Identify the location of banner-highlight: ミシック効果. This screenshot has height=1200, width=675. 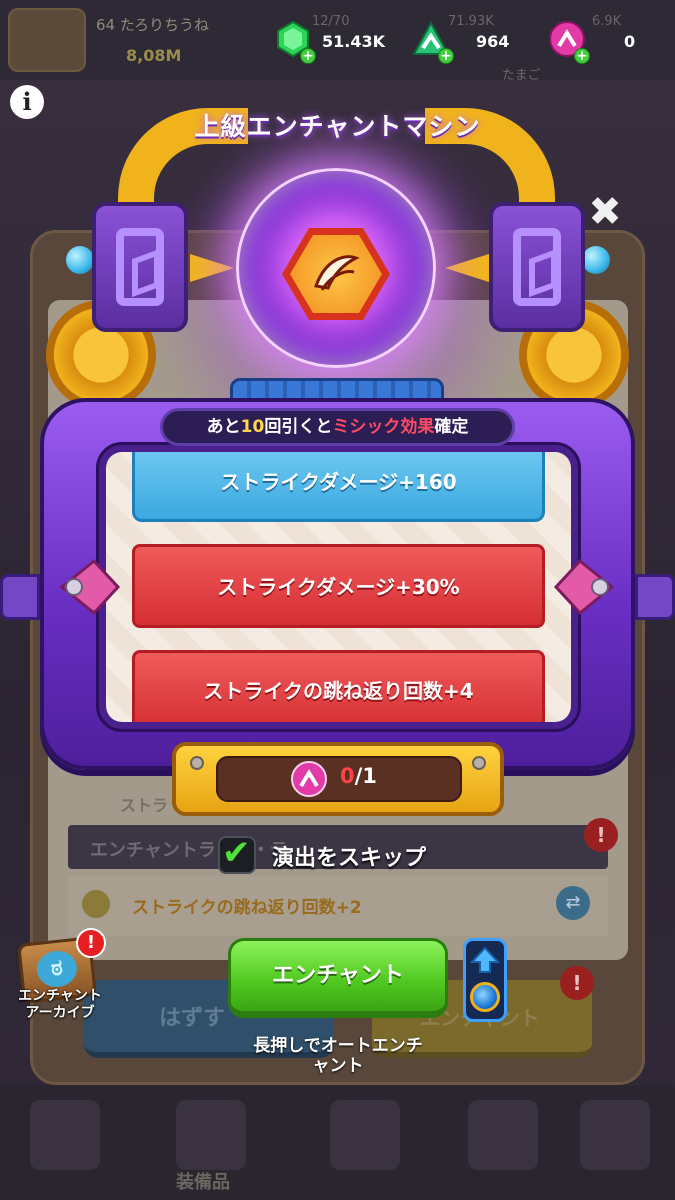
(383, 427).